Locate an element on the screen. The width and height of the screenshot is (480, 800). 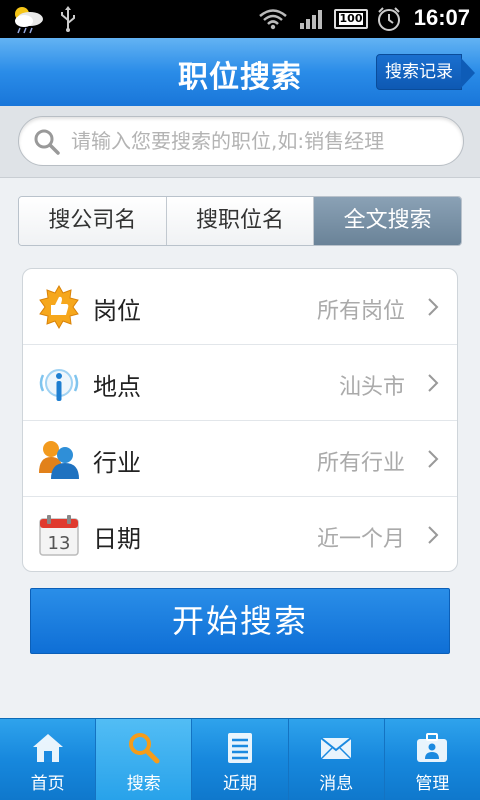
filter-row-location: 地点 汕头市 is located at coordinates (240, 383).